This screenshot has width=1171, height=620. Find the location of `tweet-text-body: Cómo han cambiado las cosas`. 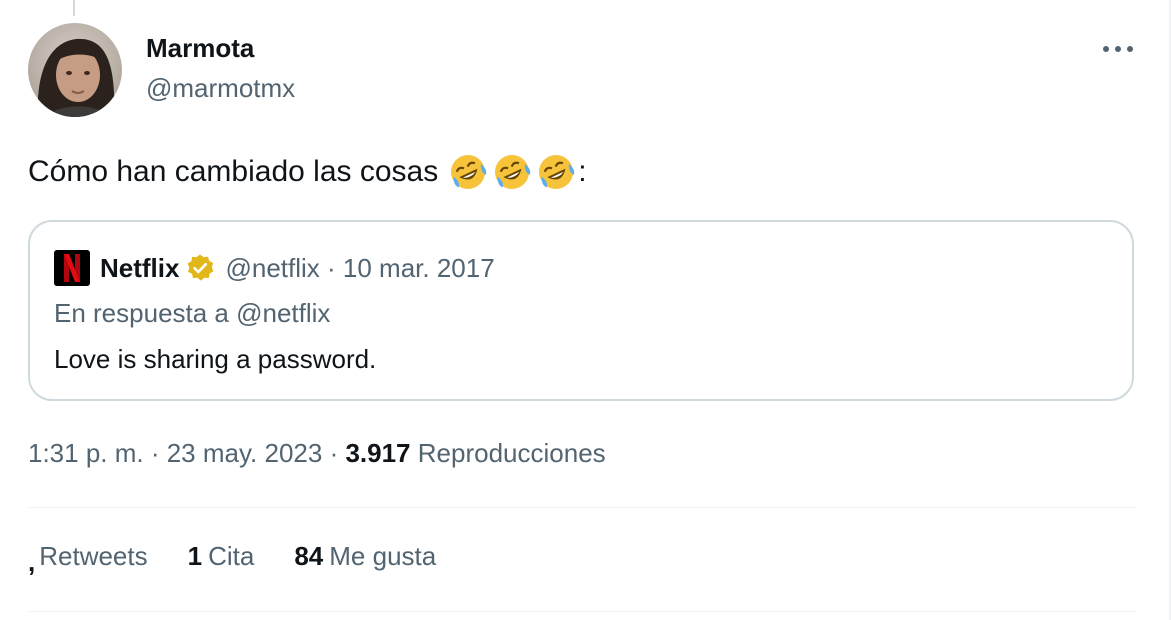

tweet-text-body: Cómo han cambiado las cosas is located at coordinates (233, 171).